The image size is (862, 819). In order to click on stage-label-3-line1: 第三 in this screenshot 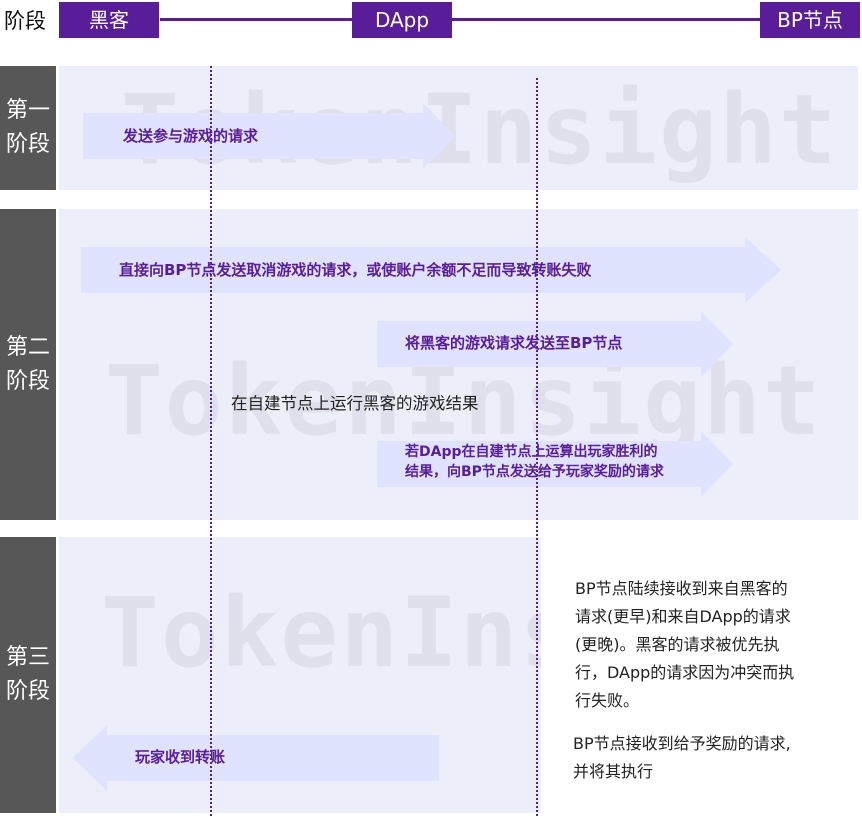, I will do `click(27, 657)`.